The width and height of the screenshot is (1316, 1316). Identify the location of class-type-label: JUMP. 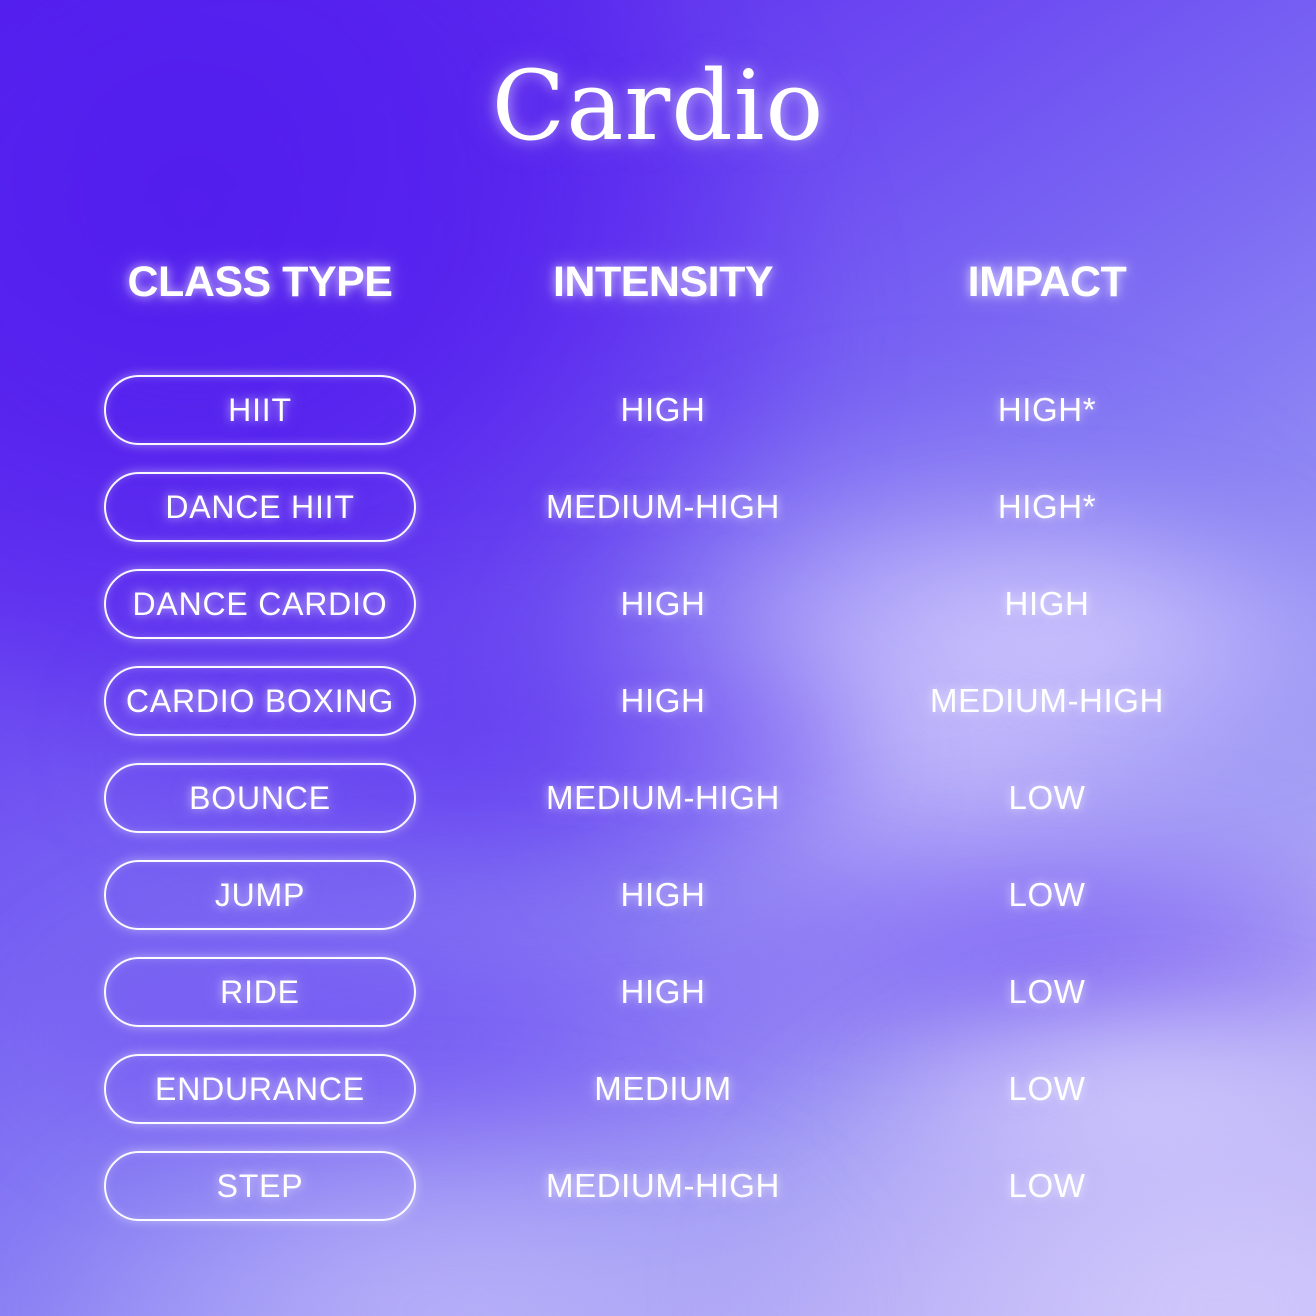
(260, 894).